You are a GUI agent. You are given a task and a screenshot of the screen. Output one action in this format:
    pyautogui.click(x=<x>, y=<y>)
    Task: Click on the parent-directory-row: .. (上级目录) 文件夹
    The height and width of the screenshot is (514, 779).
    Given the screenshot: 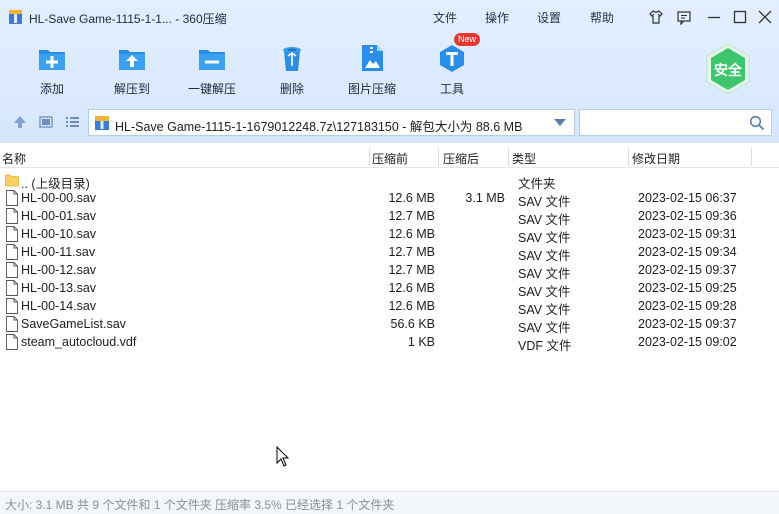 What is the action you would take?
    pyautogui.click(x=389, y=181)
    